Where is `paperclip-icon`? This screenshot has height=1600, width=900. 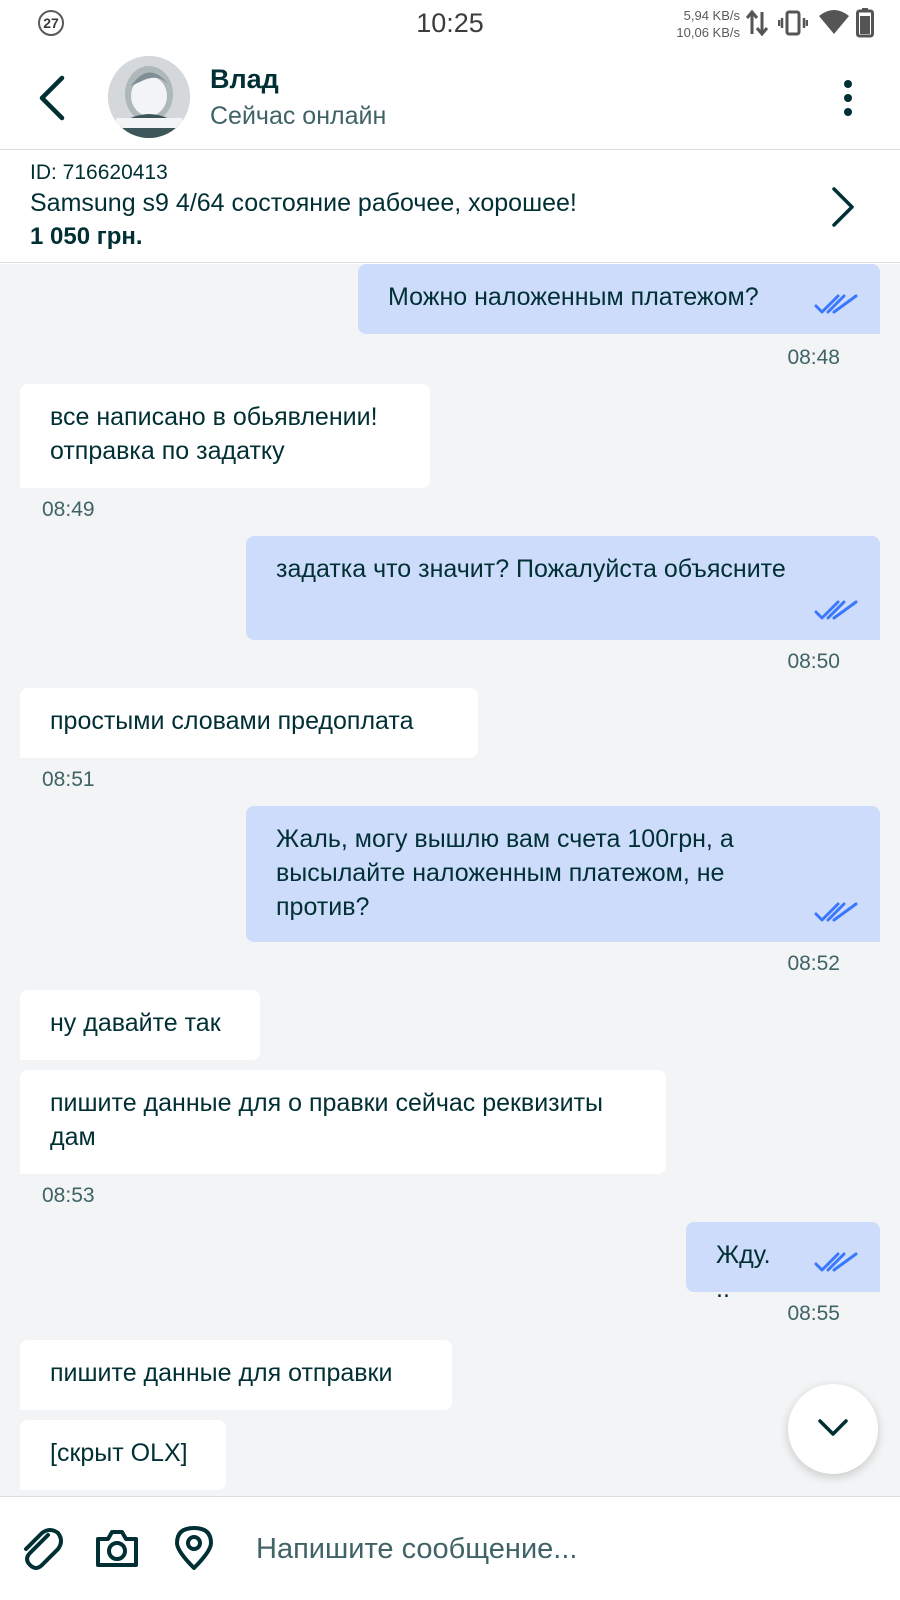 paperclip-icon is located at coordinates (41, 1548).